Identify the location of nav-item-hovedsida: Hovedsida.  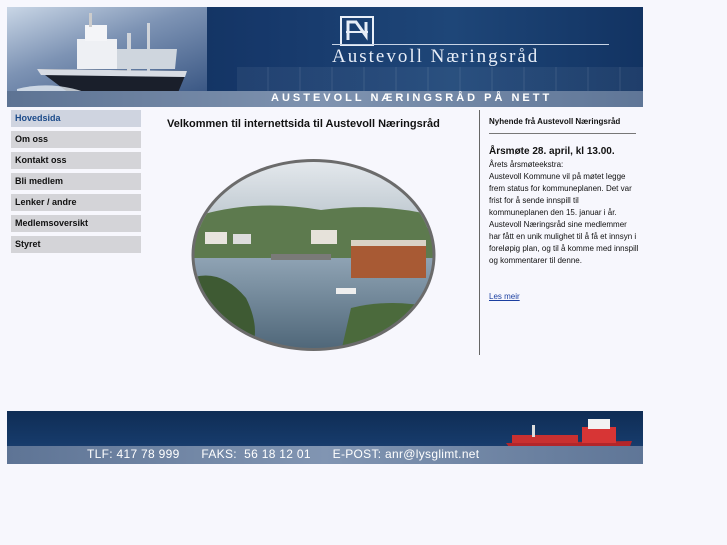
(76, 118).